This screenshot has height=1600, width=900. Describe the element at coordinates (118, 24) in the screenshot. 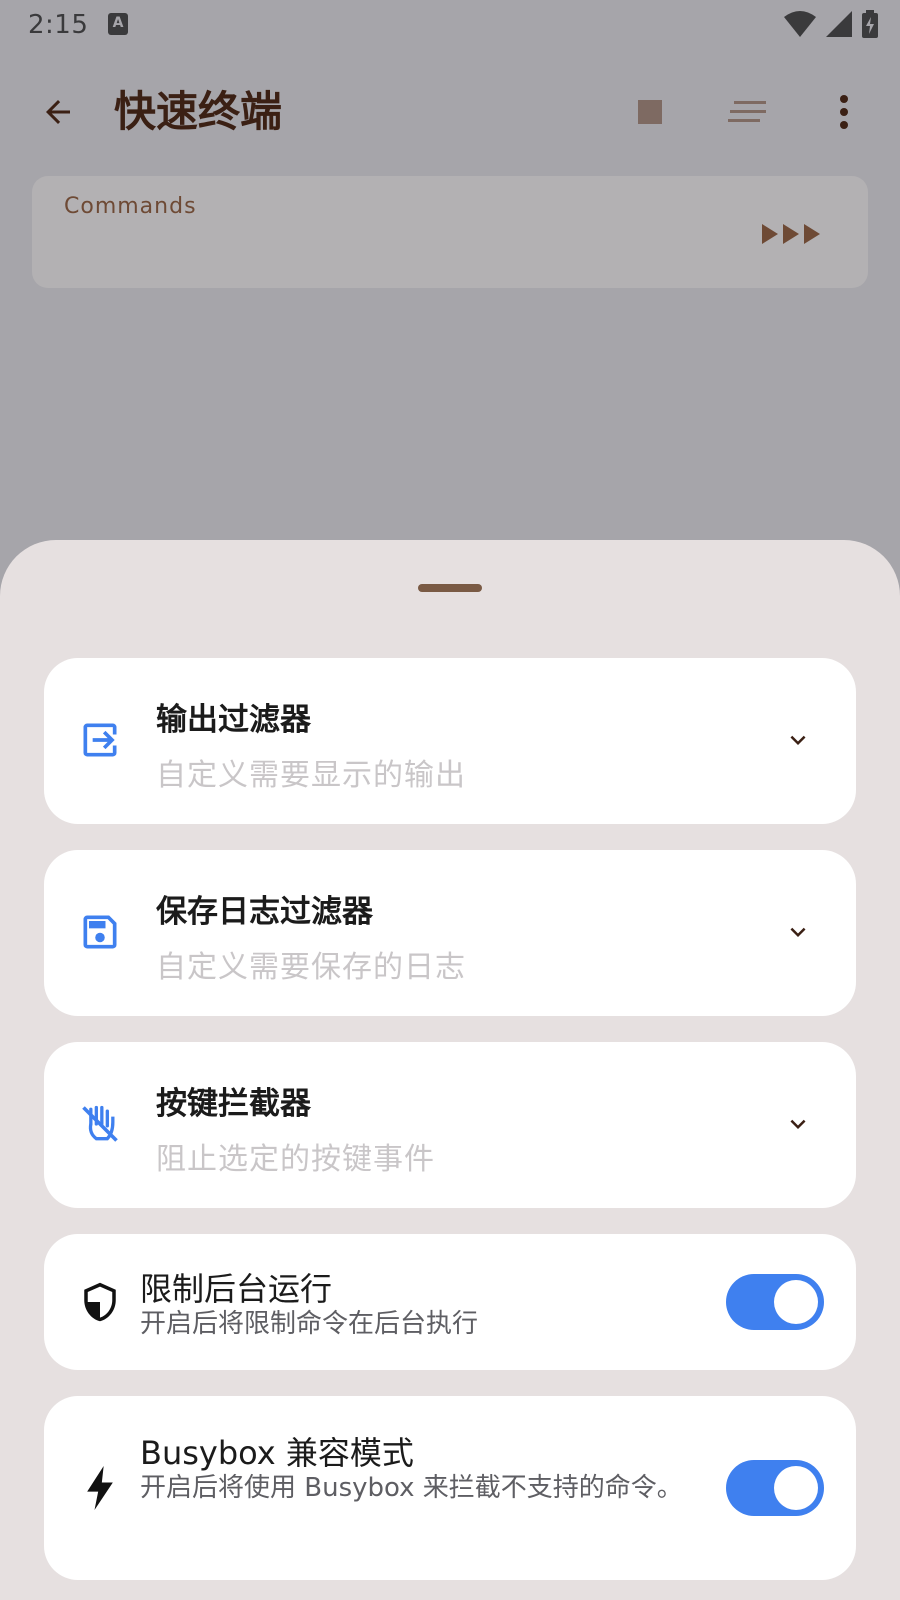

I see `notification-icon: A` at that location.